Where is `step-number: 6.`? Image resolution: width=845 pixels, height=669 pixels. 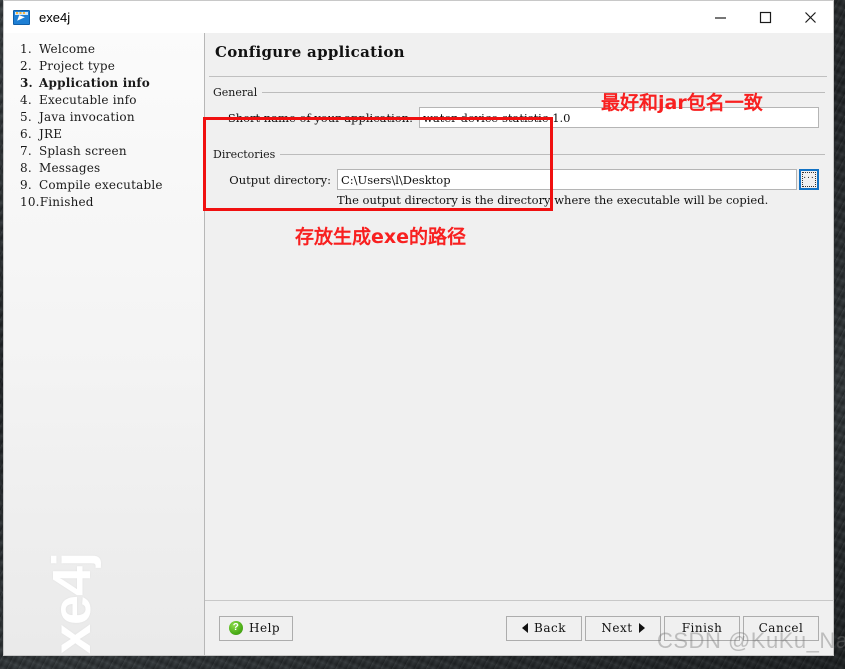 step-number: 6. is located at coordinates (26, 133).